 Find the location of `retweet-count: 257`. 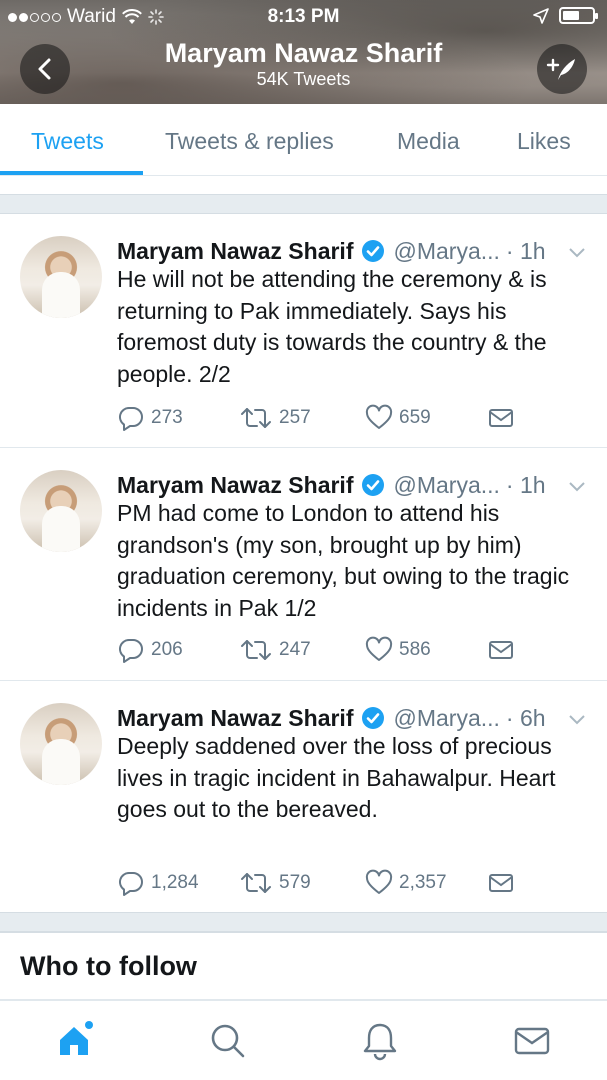

retweet-count: 257 is located at coordinates (295, 417).